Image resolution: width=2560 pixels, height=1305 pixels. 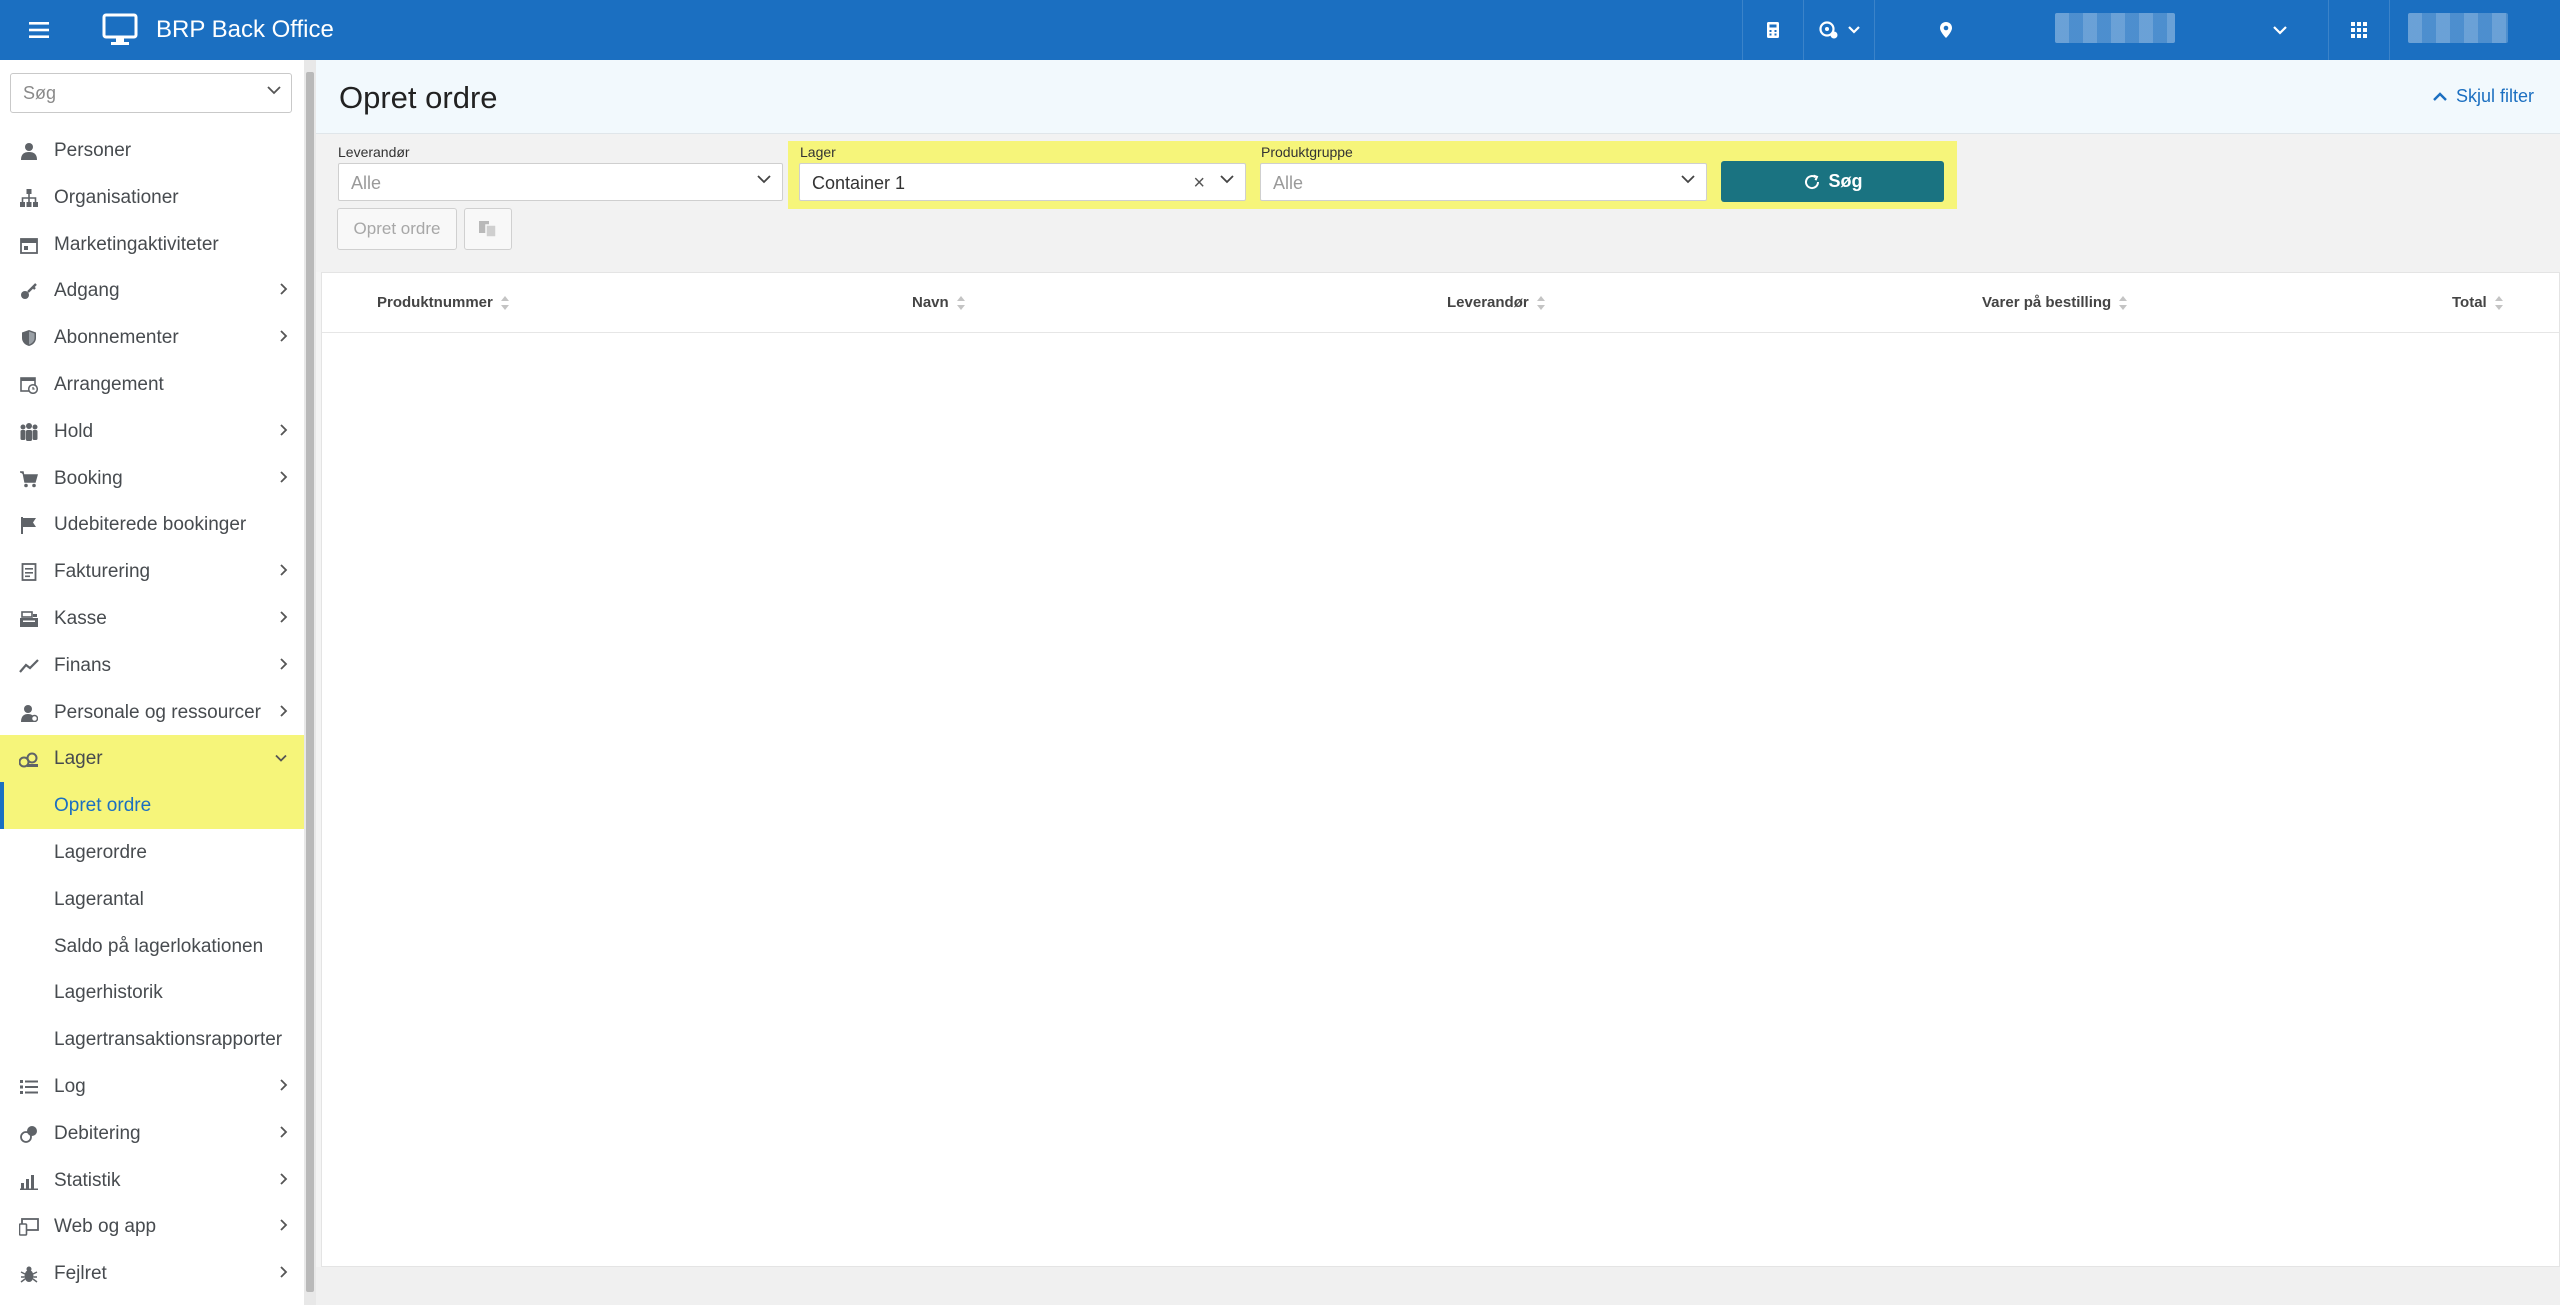 What do you see at coordinates (2458, 28) in the screenshot?
I see `user-name-redacted` at bounding box center [2458, 28].